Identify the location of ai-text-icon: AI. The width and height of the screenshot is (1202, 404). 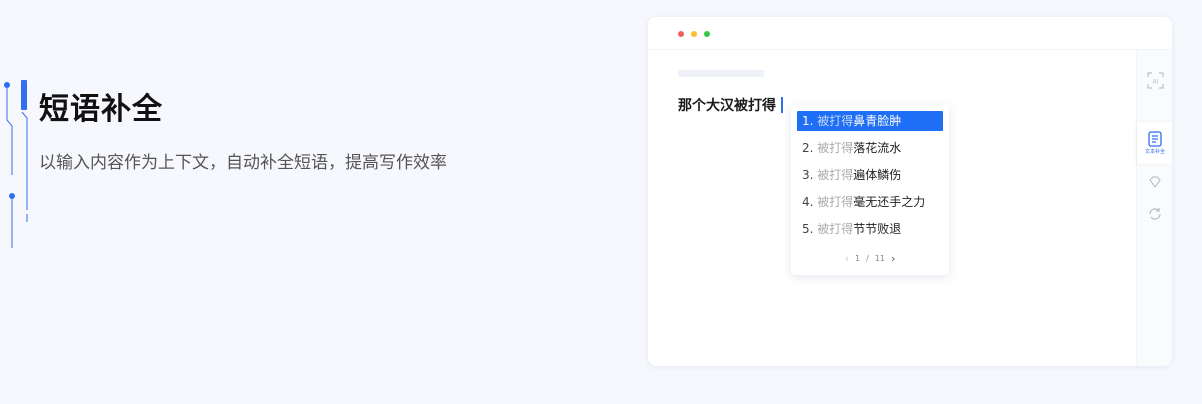
(1155, 80).